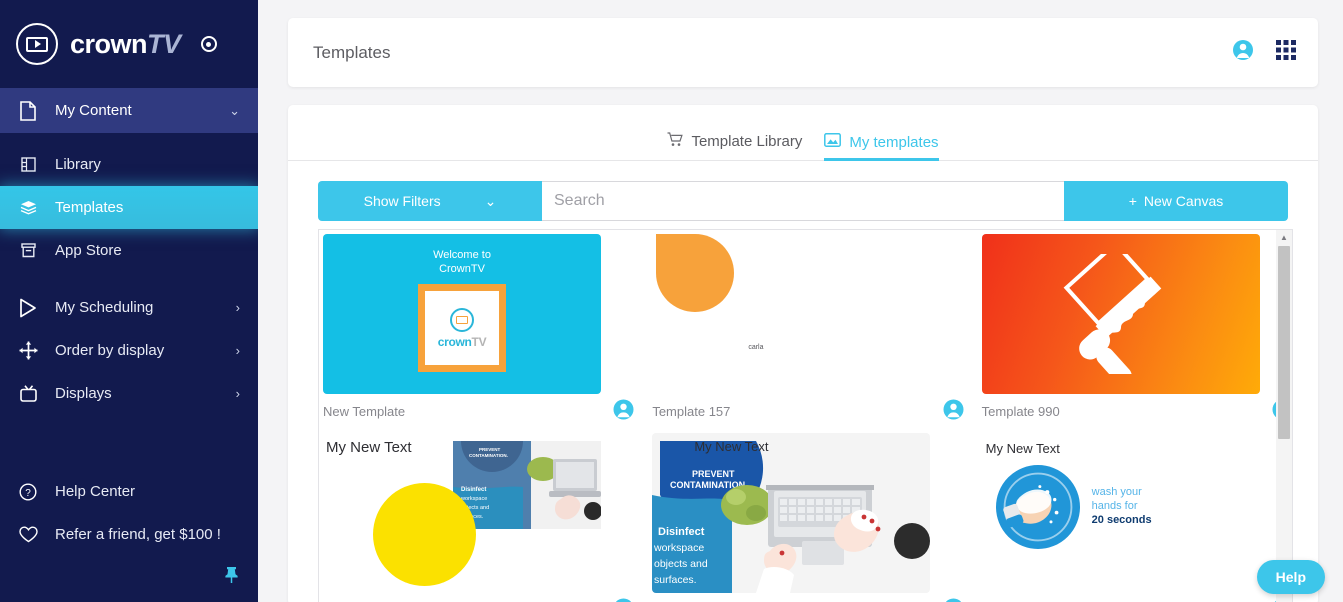 This screenshot has width=1343, height=602. I want to click on sidebar-item-label: My Scheduling, so click(104, 307).